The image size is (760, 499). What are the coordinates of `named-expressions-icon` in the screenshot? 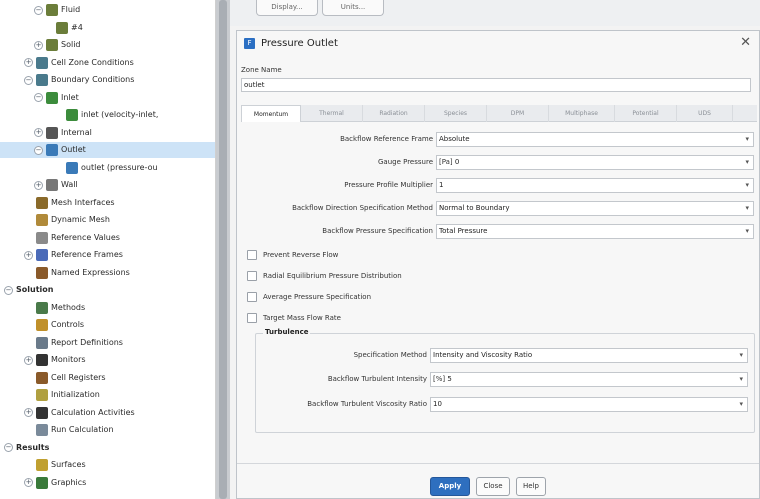 It's located at (42, 272).